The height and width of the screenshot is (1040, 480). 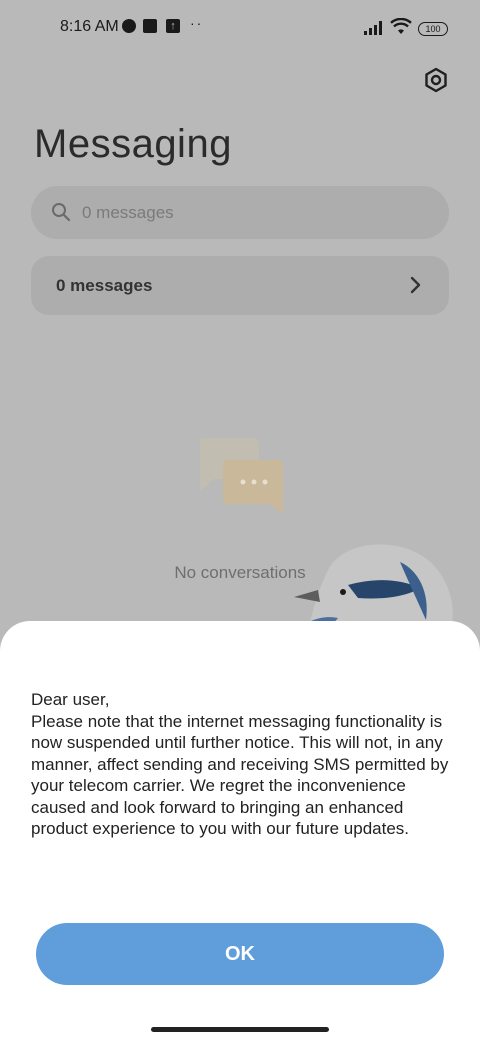 What do you see at coordinates (89, 26) in the screenshot?
I see `status-time: 8:16 AM` at bounding box center [89, 26].